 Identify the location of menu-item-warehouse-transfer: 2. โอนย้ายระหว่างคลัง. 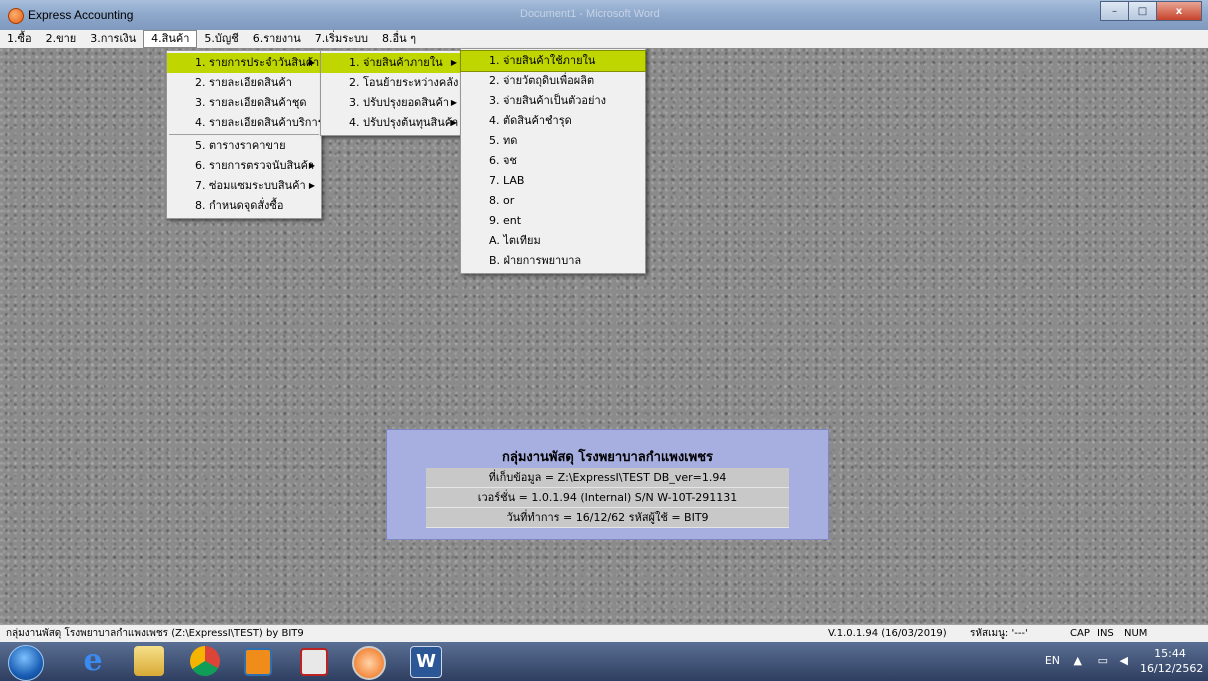
(392, 83).